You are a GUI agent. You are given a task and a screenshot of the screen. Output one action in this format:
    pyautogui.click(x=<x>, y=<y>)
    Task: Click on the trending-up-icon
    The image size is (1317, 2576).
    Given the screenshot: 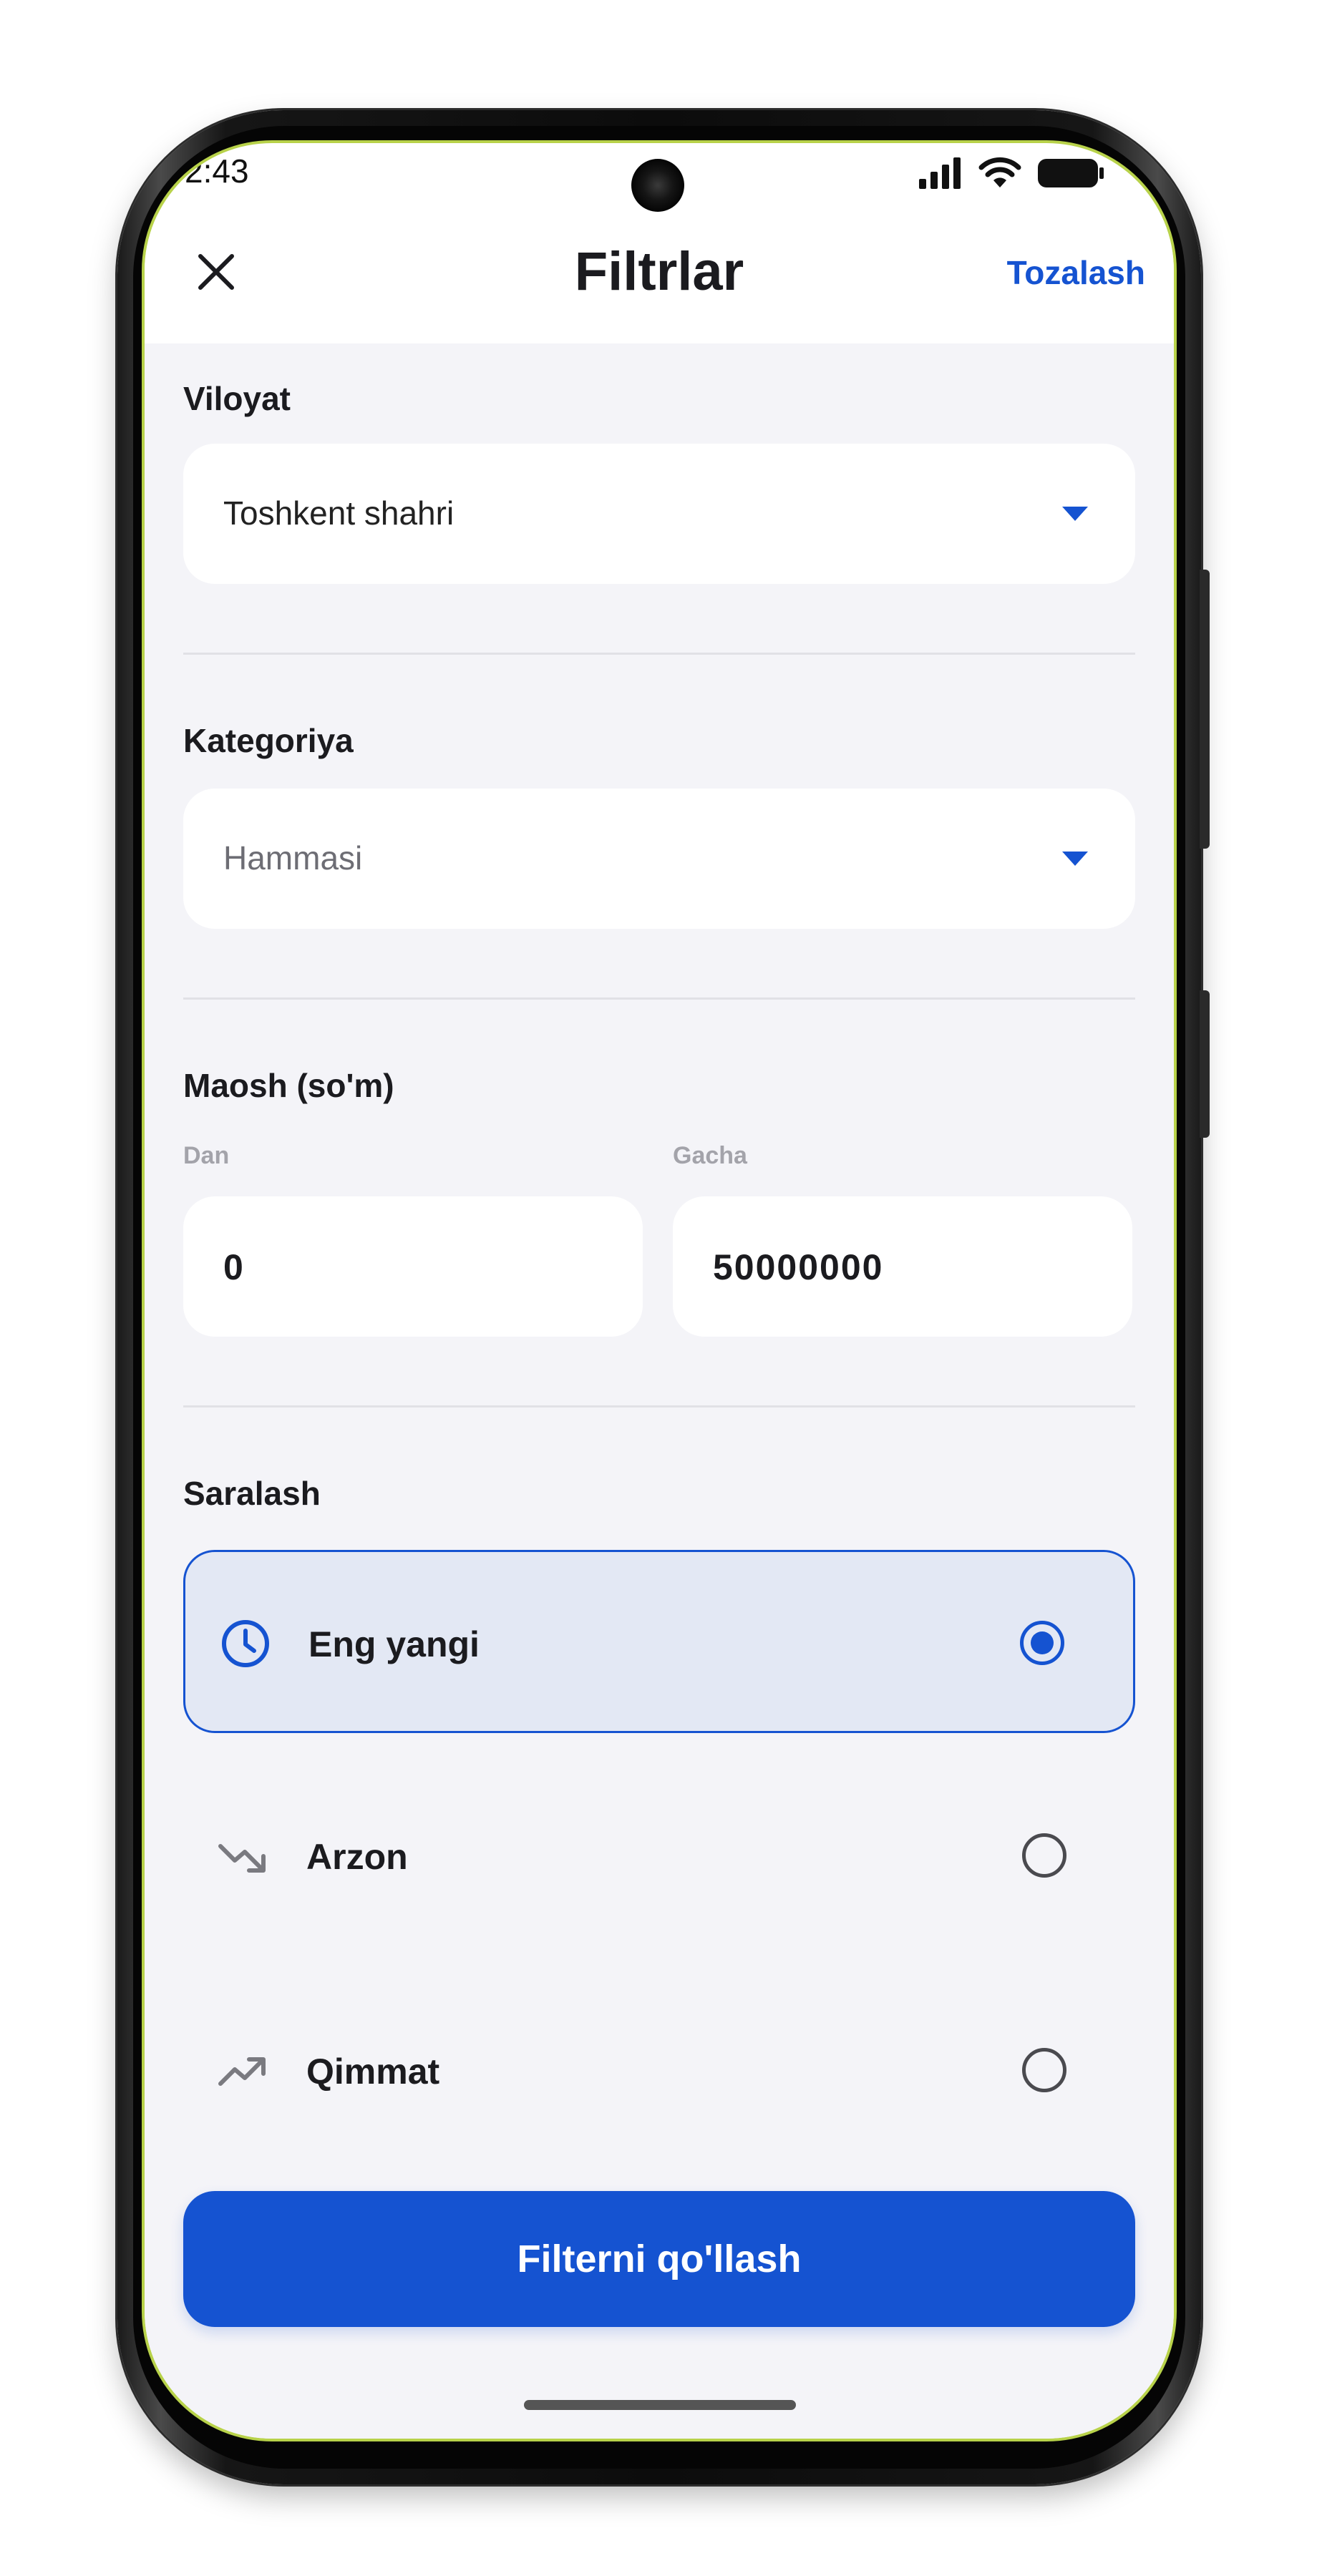 What is the action you would take?
    pyautogui.click(x=242, y=2071)
    